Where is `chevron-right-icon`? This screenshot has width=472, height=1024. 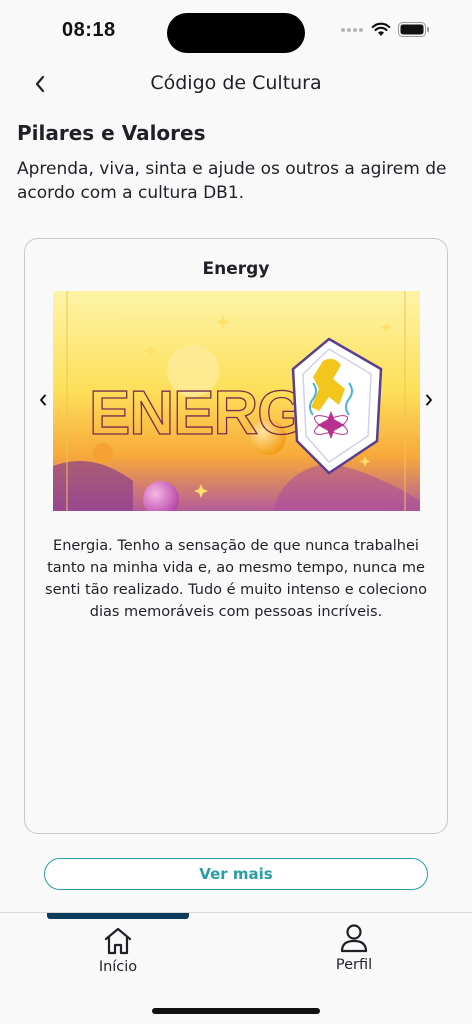
chevron-right-icon is located at coordinates (429, 400).